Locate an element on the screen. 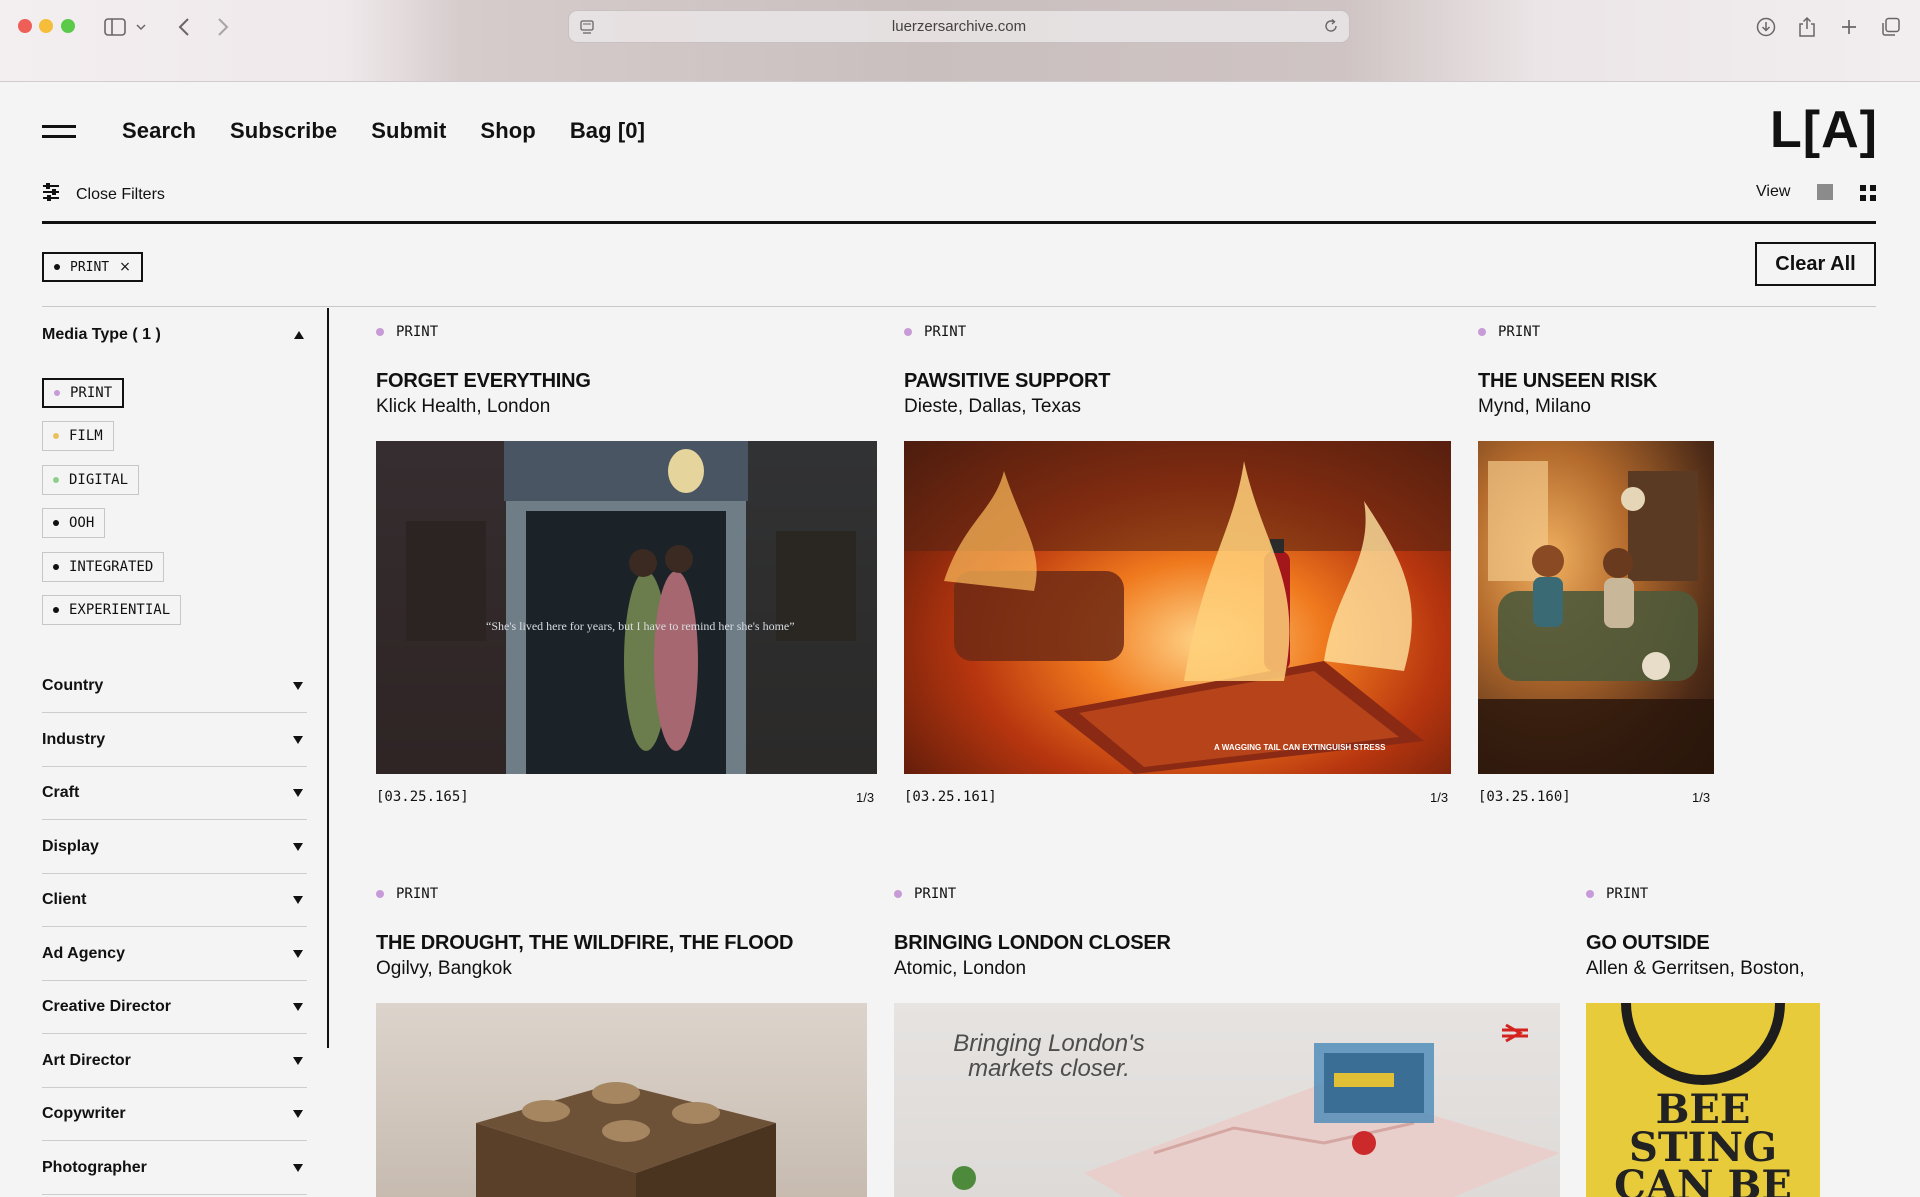 This screenshot has width=1920, height=1197. media-type-filter-header: Media Type ( 1 ) is located at coordinates (173, 335).